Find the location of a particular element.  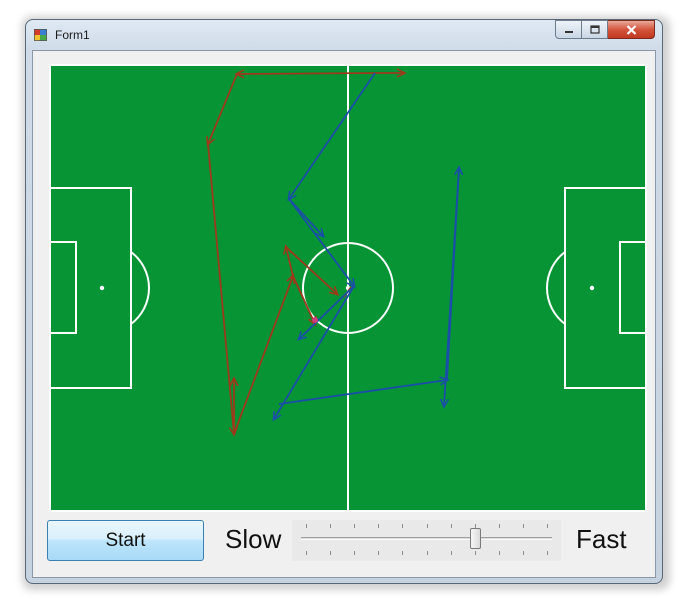

window-controls is located at coordinates (605, 30).